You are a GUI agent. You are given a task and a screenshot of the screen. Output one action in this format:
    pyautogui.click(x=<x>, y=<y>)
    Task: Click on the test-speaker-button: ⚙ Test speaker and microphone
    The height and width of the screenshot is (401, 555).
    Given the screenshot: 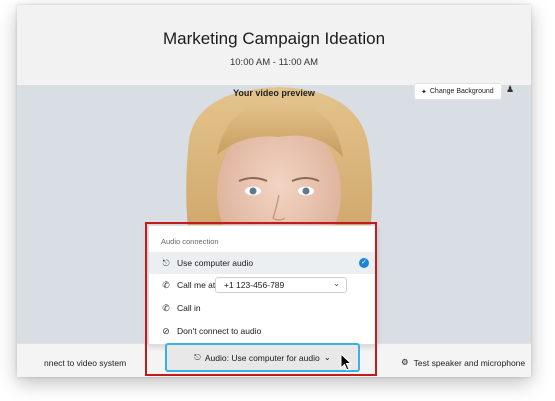 What is the action you would take?
    pyautogui.click(x=463, y=362)
    